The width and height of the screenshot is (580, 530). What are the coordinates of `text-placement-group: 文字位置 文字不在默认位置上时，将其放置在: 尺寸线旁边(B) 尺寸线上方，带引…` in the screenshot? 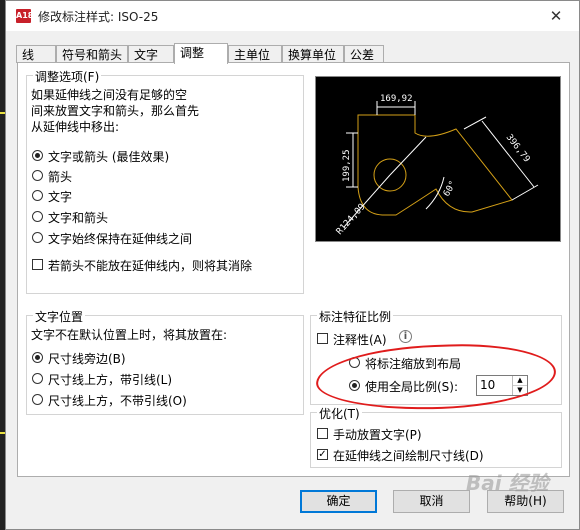 It's located at (165, 361).